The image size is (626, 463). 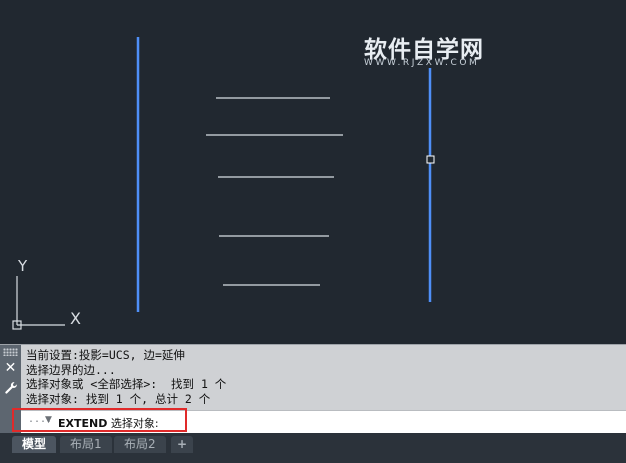 What do you see at coordinates (118, 398) in the screenshot?
I see `history-line: 选择对象: 找到 1 个, 总计 2 个` at bounding box center [118, 398].